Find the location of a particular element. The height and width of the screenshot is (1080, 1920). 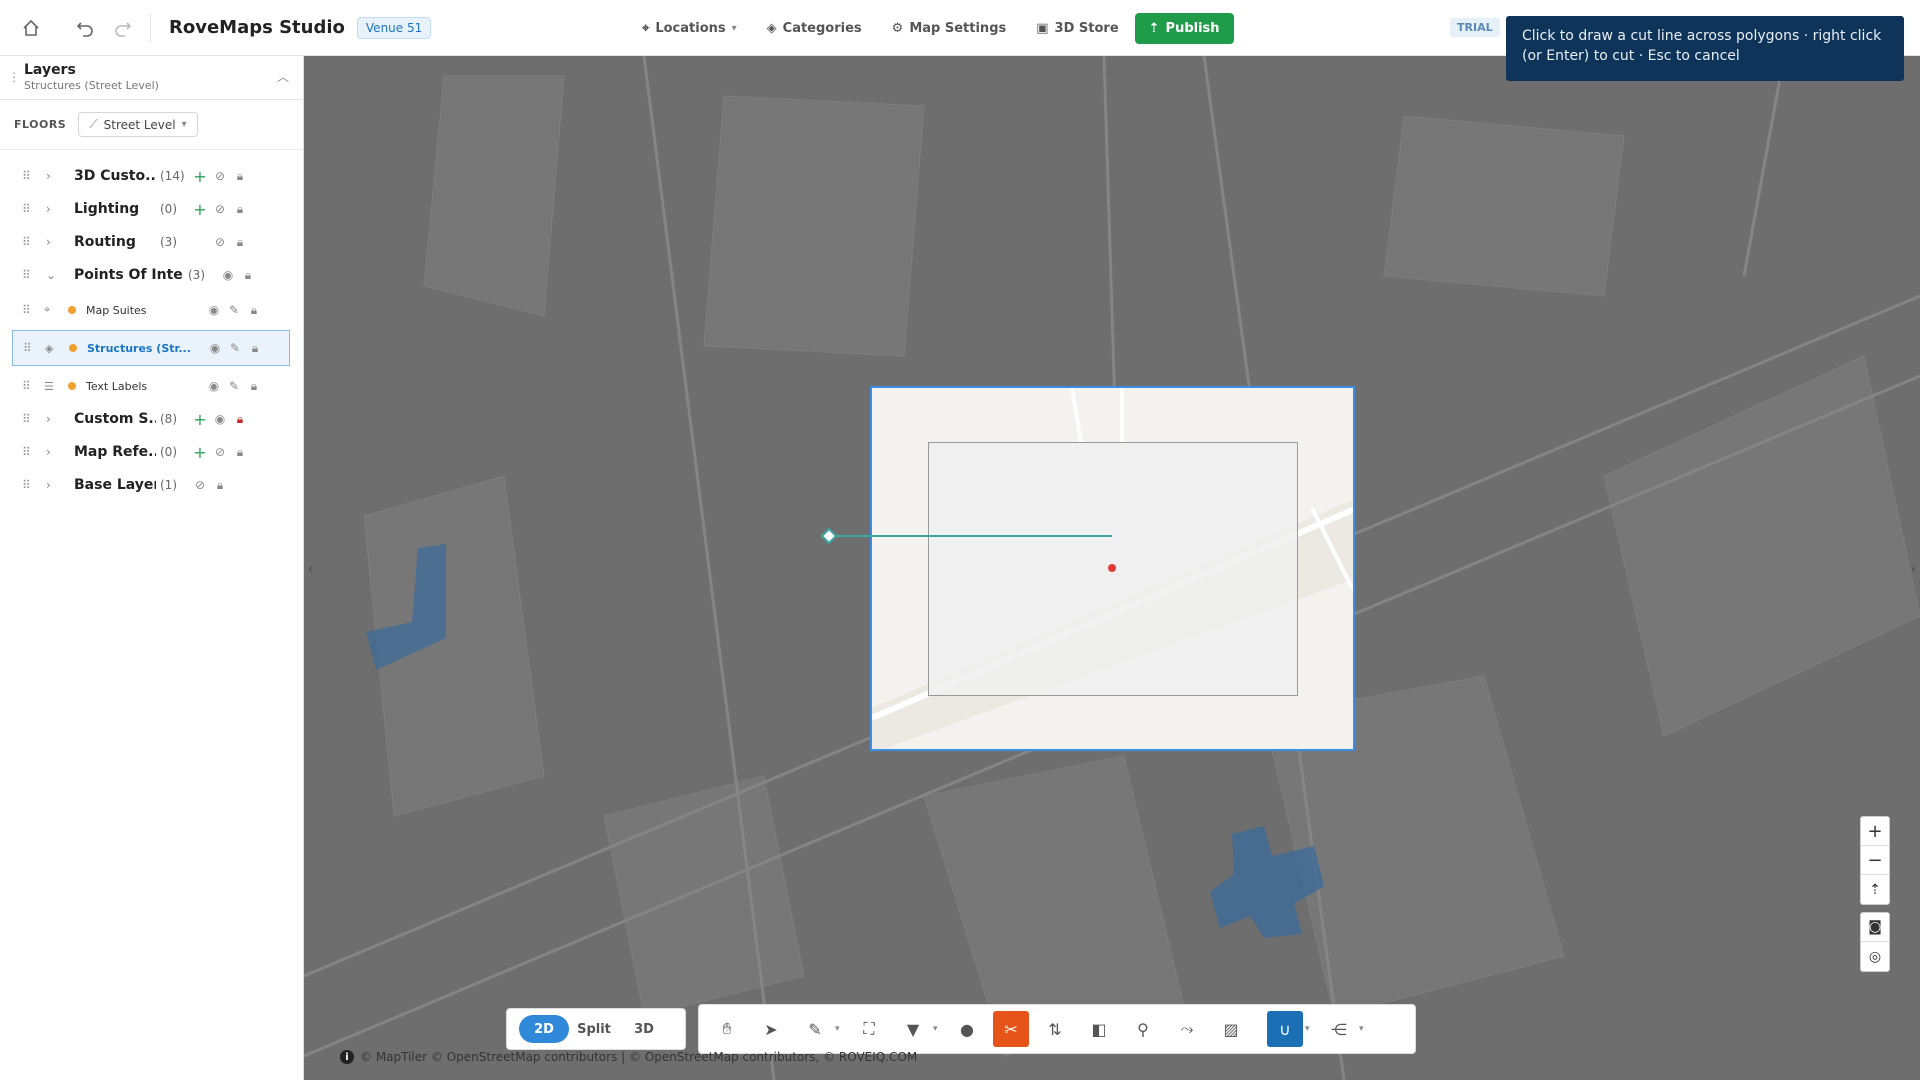

drag-handle-icon: ⋮ is located at coordinates (14, 77).